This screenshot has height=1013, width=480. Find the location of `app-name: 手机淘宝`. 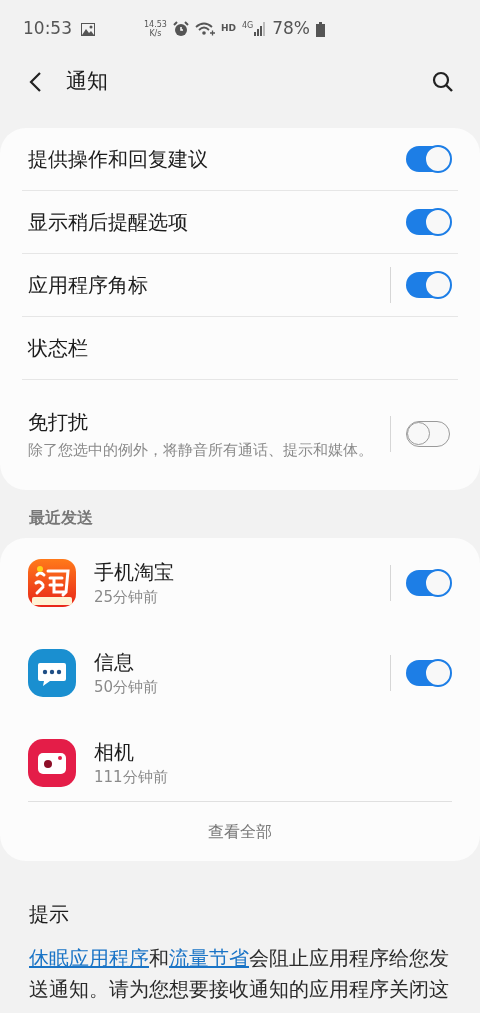

app-name: 手机淘宝 is located at coordinates (134, 572).